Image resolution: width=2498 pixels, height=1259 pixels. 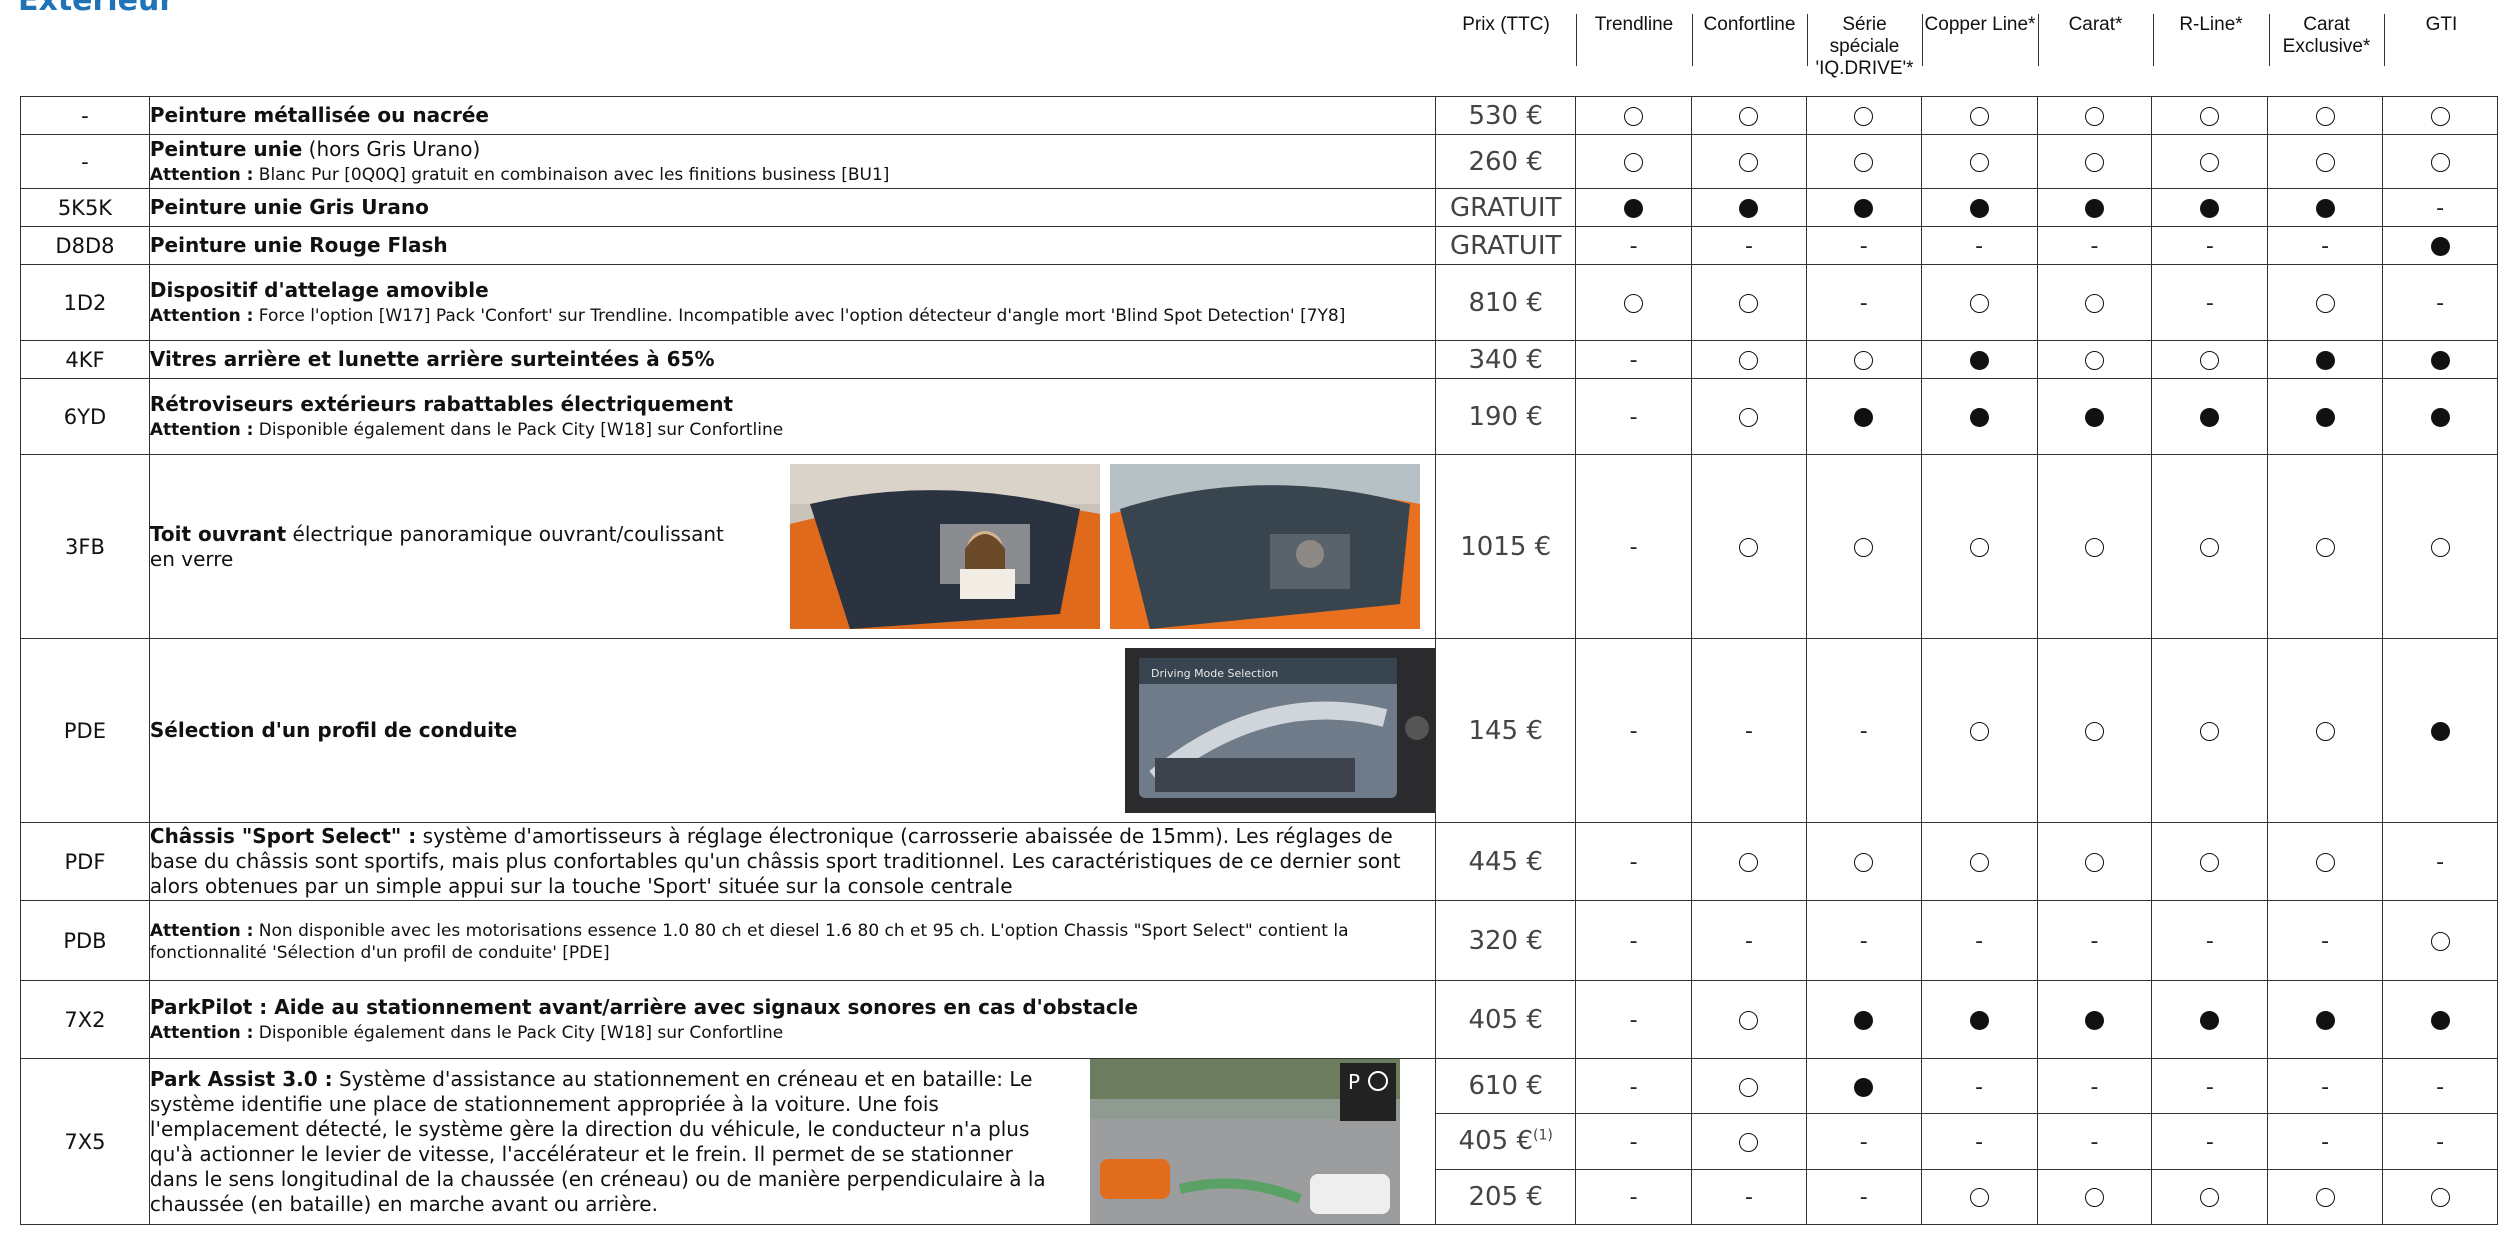 What do you see at coordinates (1264, 546) in the screenshot?
I see `sunroof-photo-closed` at bounding box center [1264, 546].